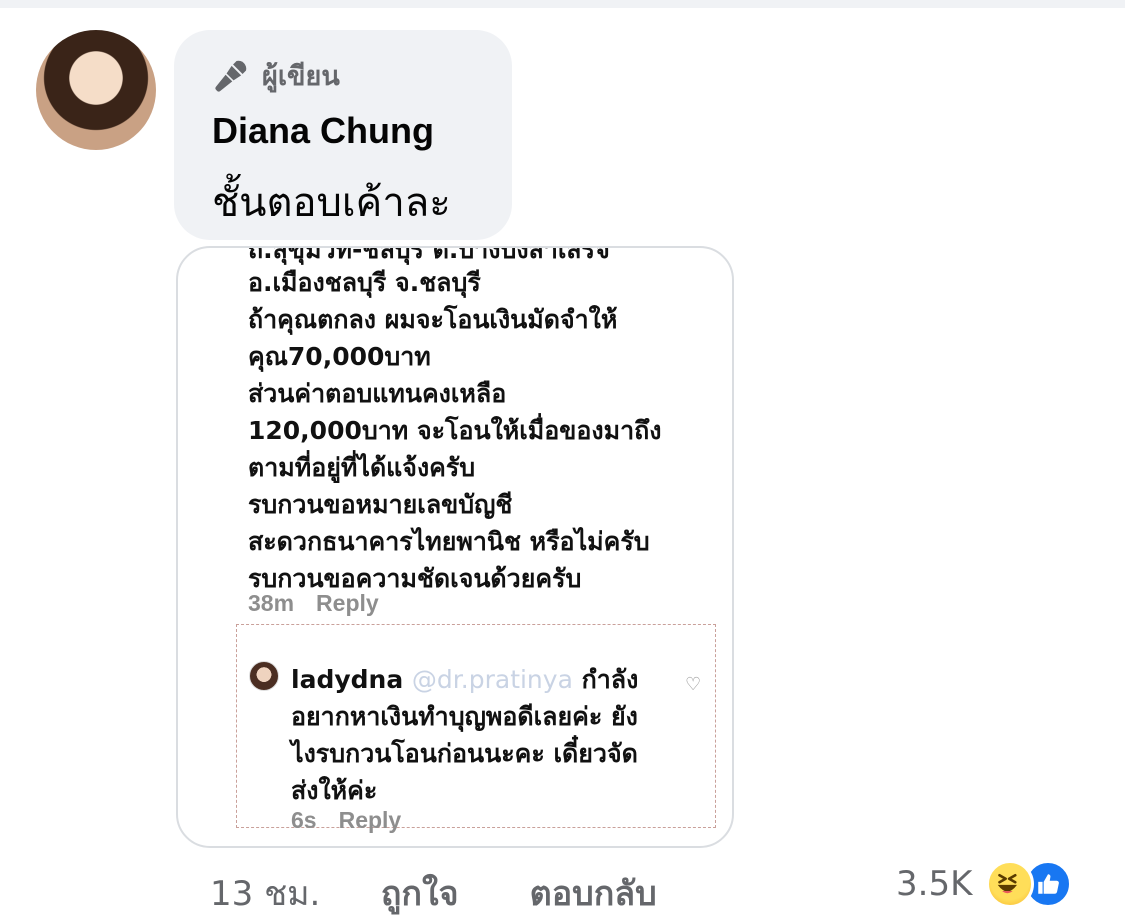 This screenshot has width=1125, height=920. What do you see at coordinates (455, 430) in the screenshot?
I see `message-line: 120,000บาท จะโอนให้เมื่อของมาถึง` at bounding box center [455, 430].